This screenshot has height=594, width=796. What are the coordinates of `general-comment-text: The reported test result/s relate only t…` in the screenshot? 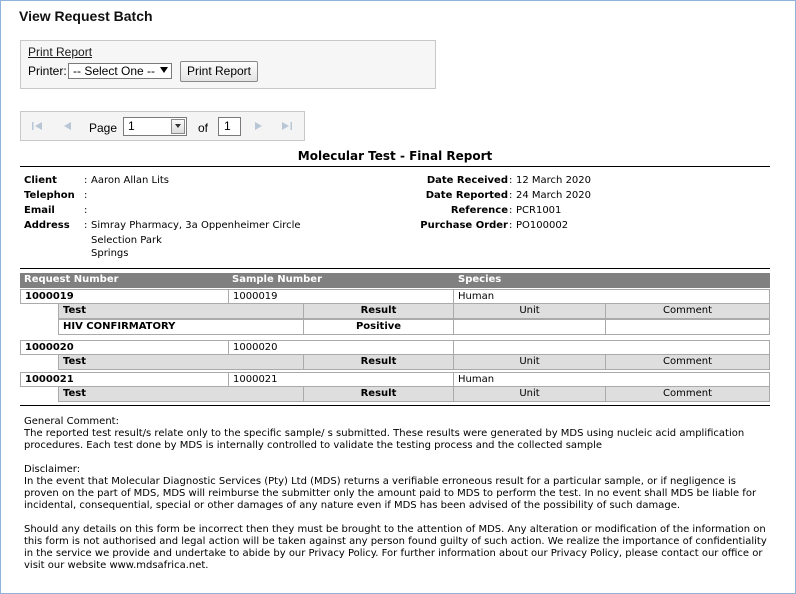 It's located at (384, 439).